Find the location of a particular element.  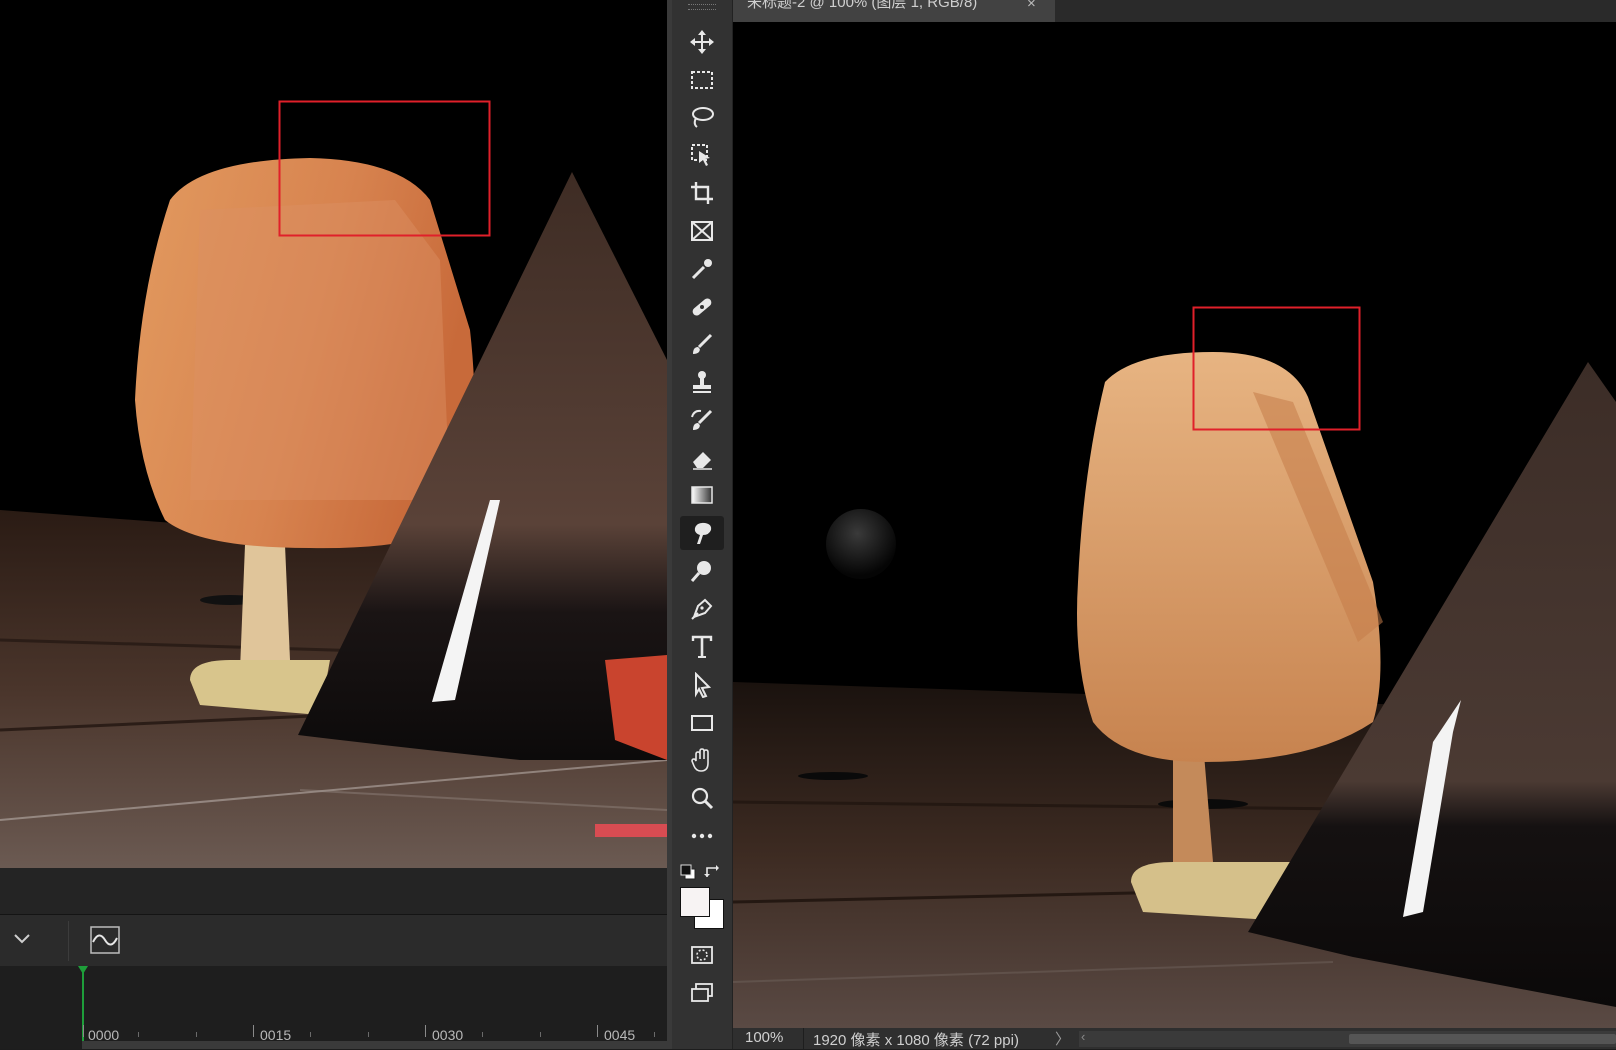

smudge-icon is located at coordinates (703, 533).